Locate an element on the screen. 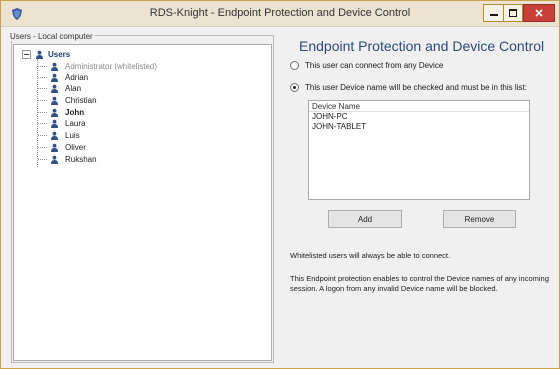 Image resolution: width=560 pixels, height=369 pixels. list-item: JOHN-PC is located at coordinates (419, 117).